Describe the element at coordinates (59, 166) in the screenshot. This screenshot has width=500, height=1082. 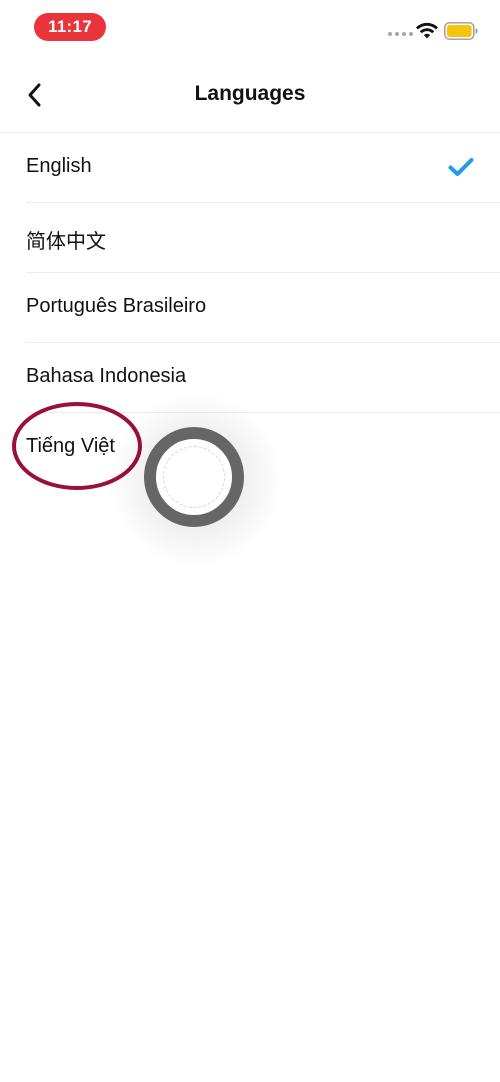
I see `language-label: English` at that location.